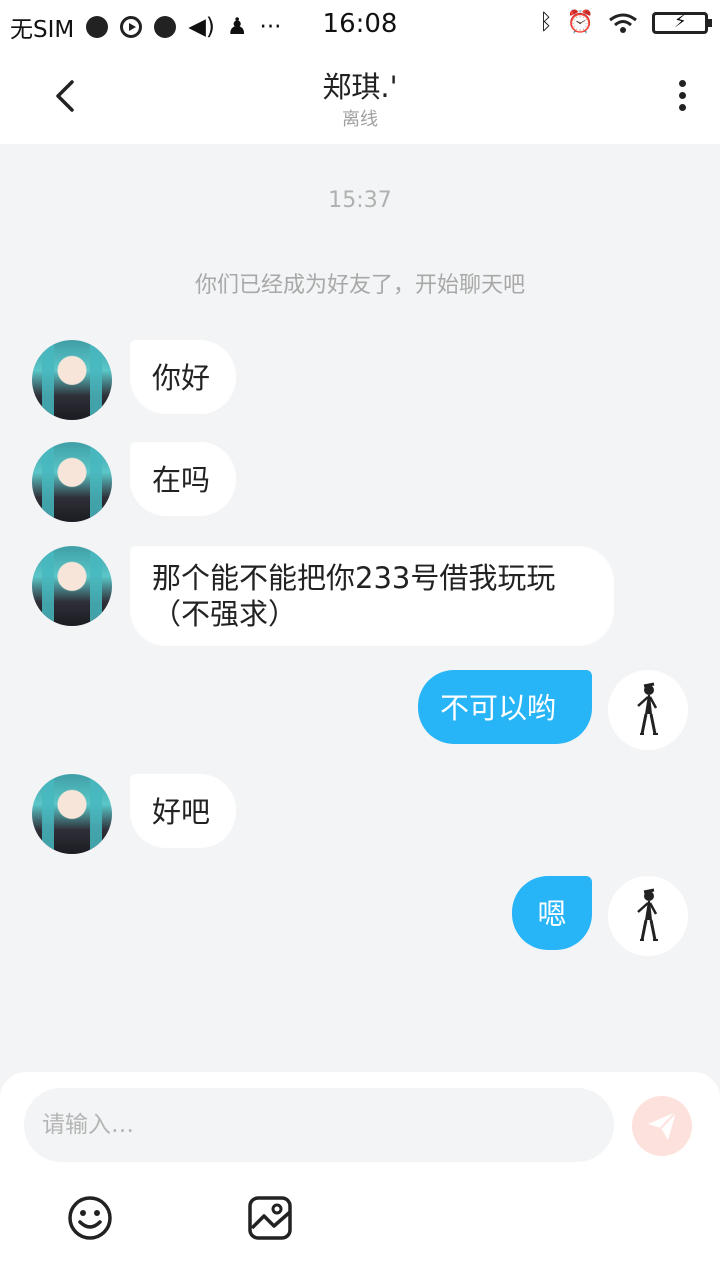 The image size is (720, 1280). Describe the element at coordinates (183, 479) in the screenshot. I see `message-bubble-received: 在吗` at that location.